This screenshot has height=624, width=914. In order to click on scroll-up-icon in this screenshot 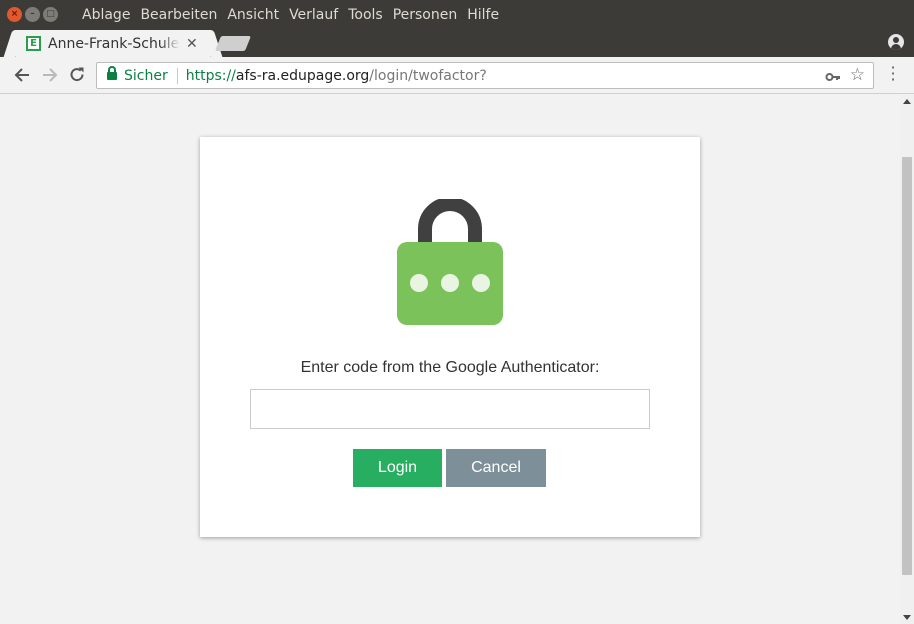, I will do `click(907, 101)`.